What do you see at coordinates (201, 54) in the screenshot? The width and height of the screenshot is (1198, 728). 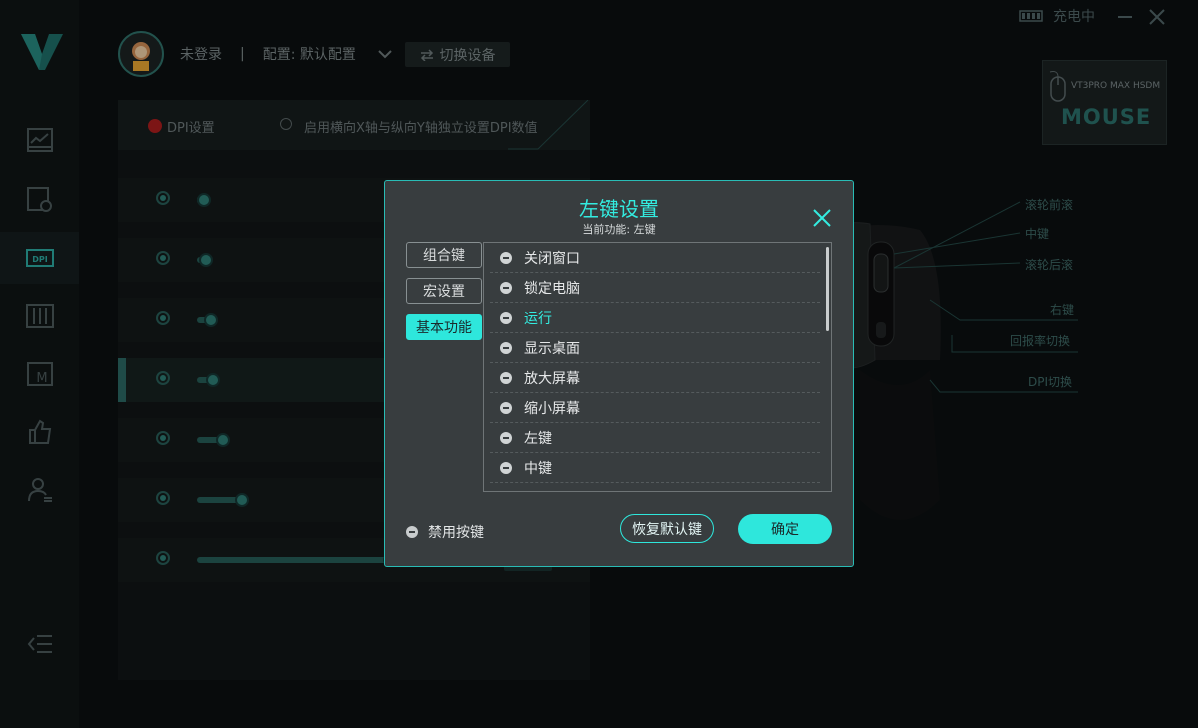 I see `login-status: 未登录` at bounding box center [201, 54].